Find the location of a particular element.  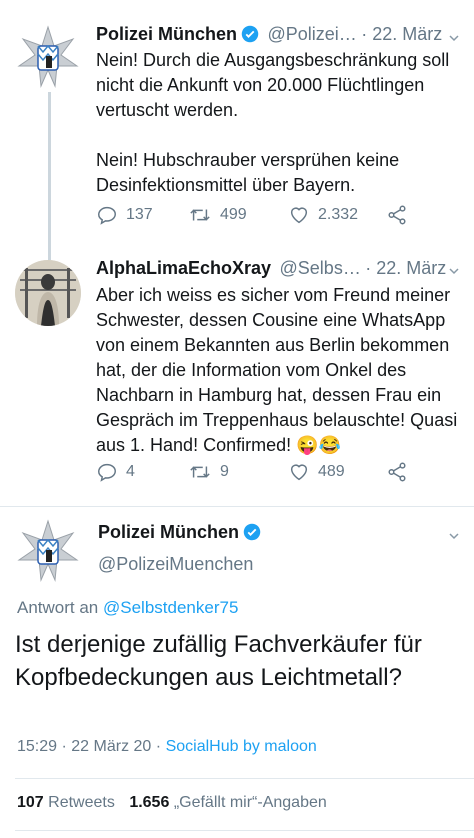

tweet1-header: Polizei München @Polizei… · 22. März is located at coordinates (269, 34).